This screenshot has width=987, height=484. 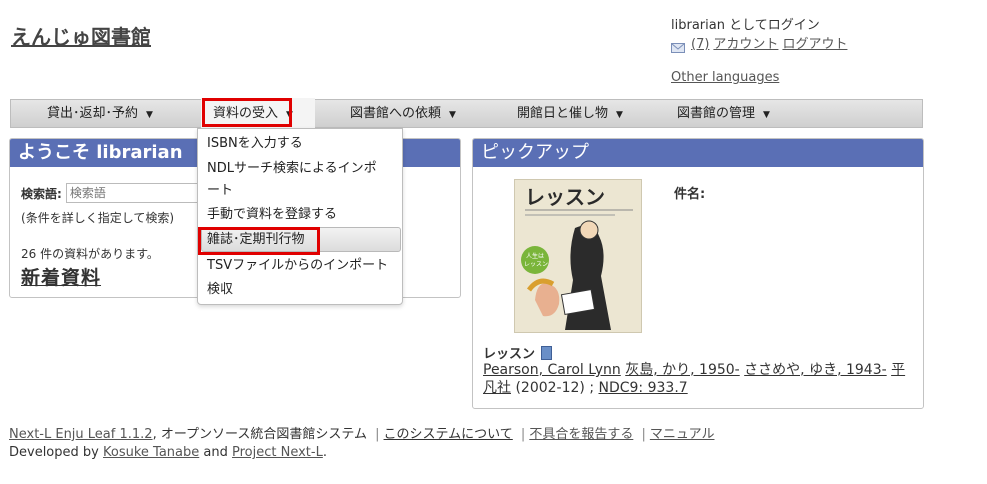 I want to click on nav-item-requests: 図書館への依頼 ▼, so click(x=403, y=113).